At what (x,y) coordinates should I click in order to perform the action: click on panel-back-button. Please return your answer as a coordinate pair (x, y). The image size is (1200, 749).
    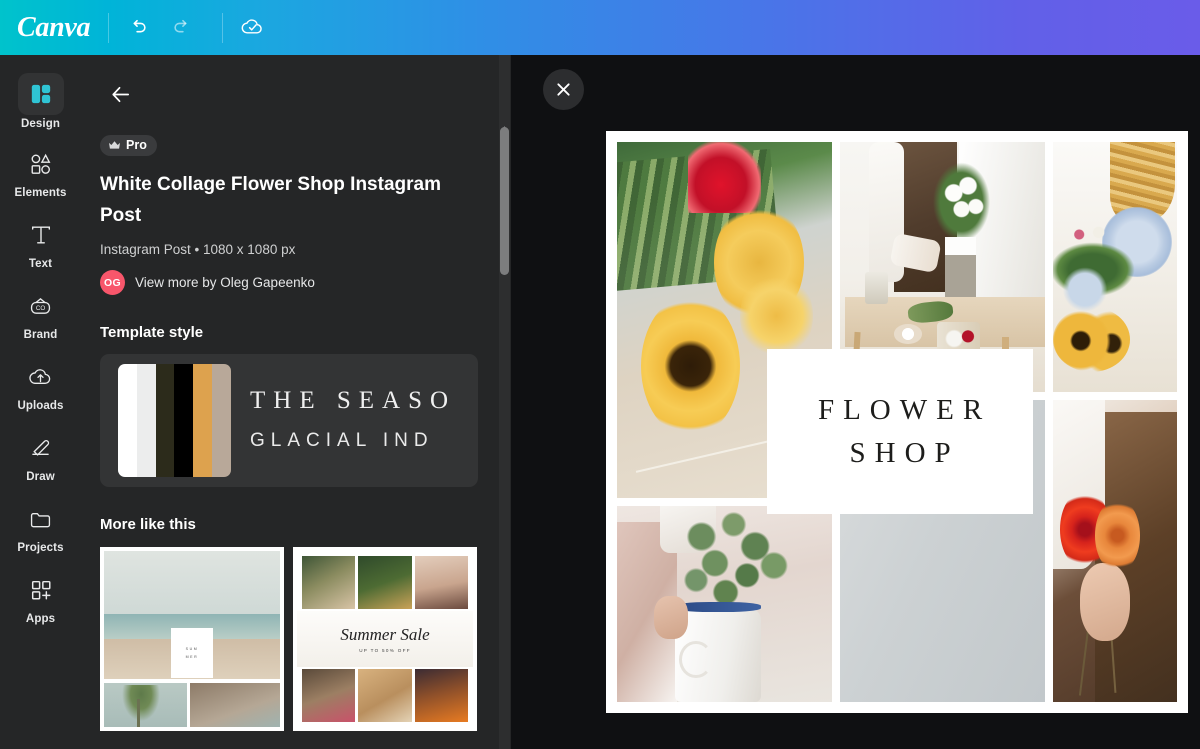
    Looking at the image, I should click on (120, 94).